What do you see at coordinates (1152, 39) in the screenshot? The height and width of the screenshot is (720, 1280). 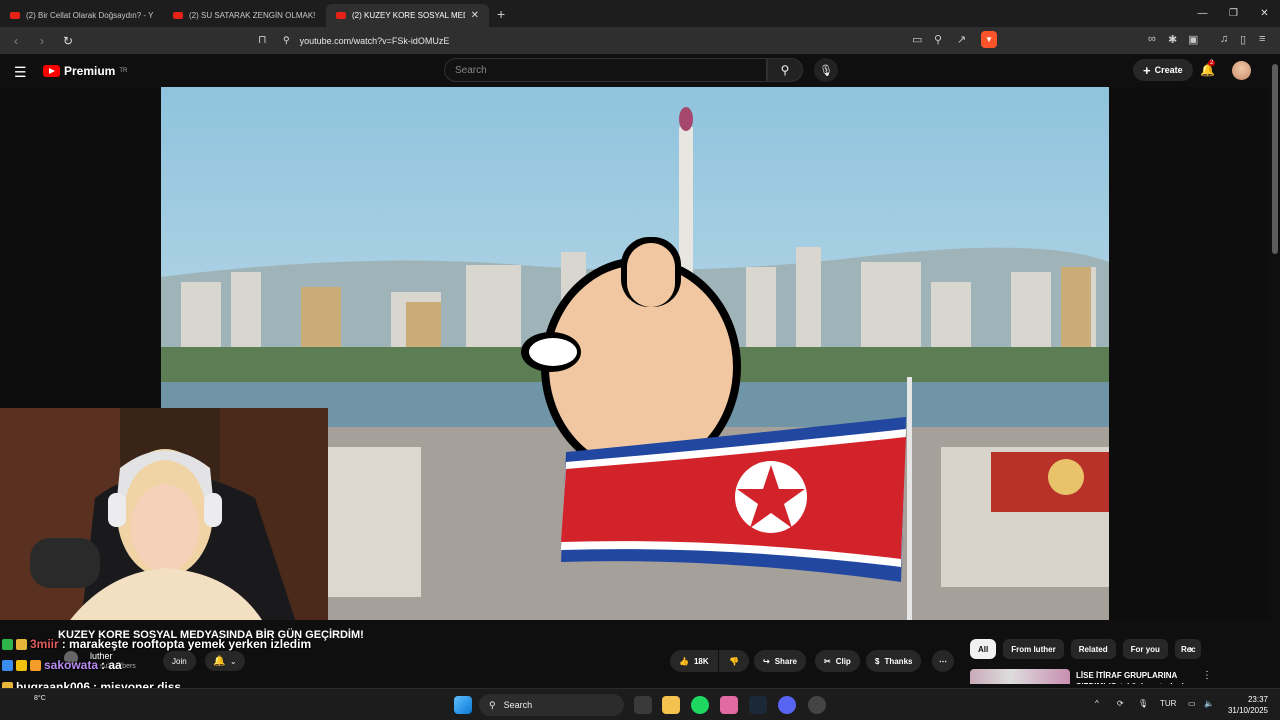 I see `vpn-icon: ∞` at bounding box center [1152, 39].